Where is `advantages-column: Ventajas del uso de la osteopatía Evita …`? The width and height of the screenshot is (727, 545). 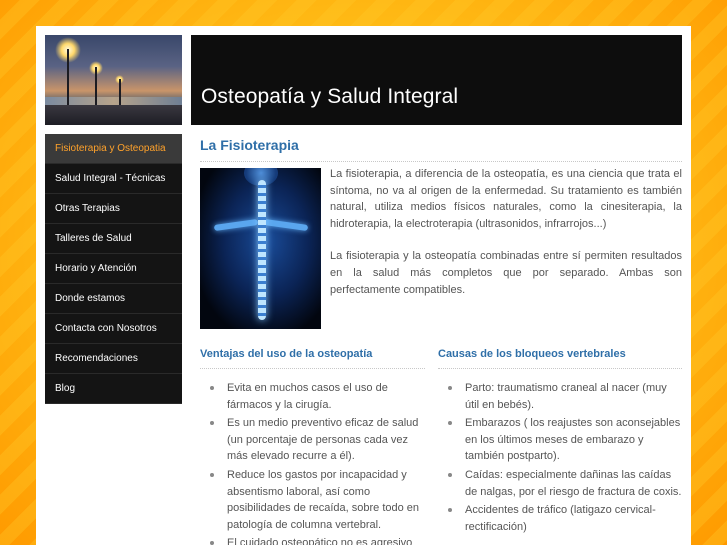 advantages-column: Ventajas del uso de la osteopatía Evita … is located at coordinates (312, 446).